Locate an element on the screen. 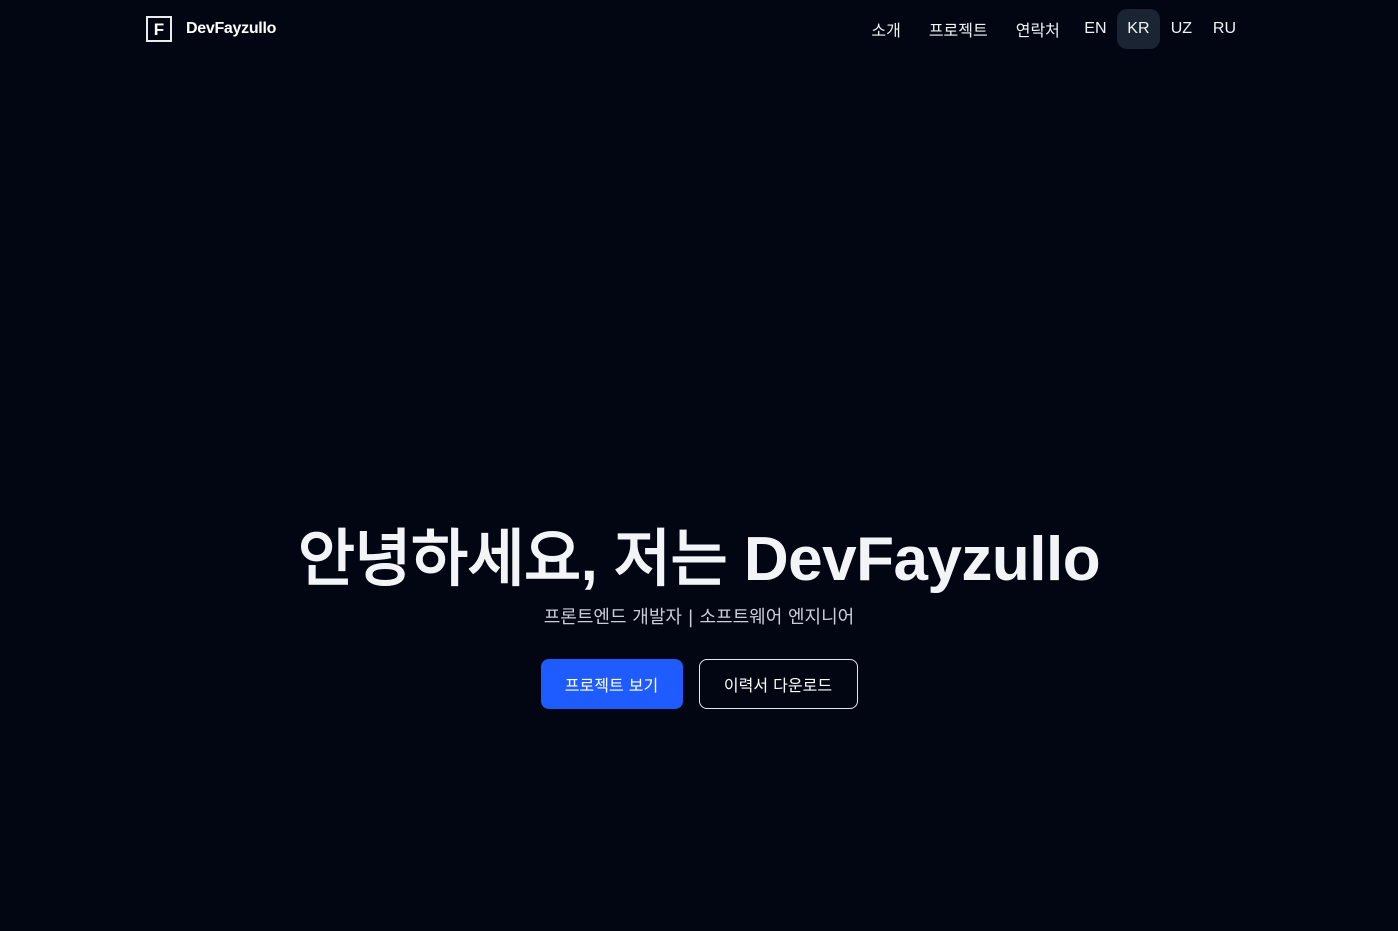 The image size is (1398, 931). language-ru-button: RU is located at coordinates (1224, 29).